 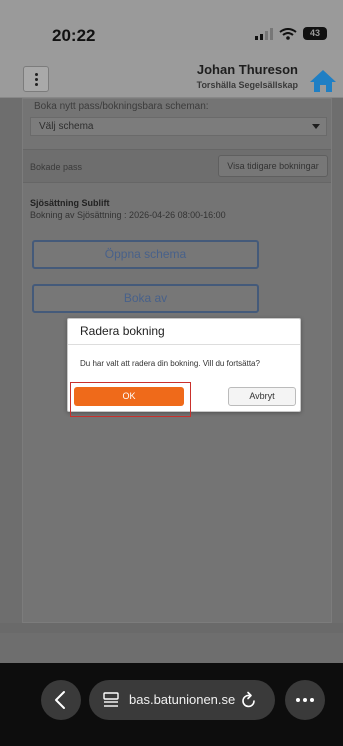 What do you see at coordinates (264, 33) in the screenshot?
I see `signal-icon` at bounding box center [264, 33].